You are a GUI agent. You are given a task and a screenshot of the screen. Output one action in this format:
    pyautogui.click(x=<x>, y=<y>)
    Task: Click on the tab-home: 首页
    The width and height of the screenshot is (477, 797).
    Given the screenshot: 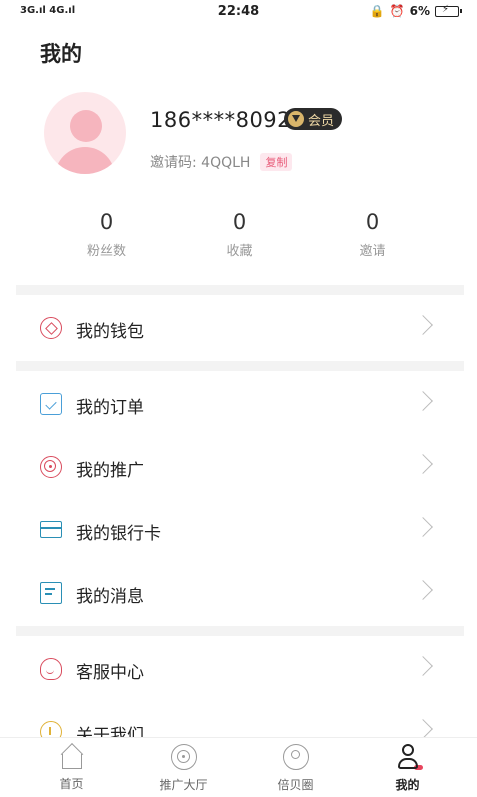 What is the action you would take?
    pyautogui.click(x=71, y=768)
    